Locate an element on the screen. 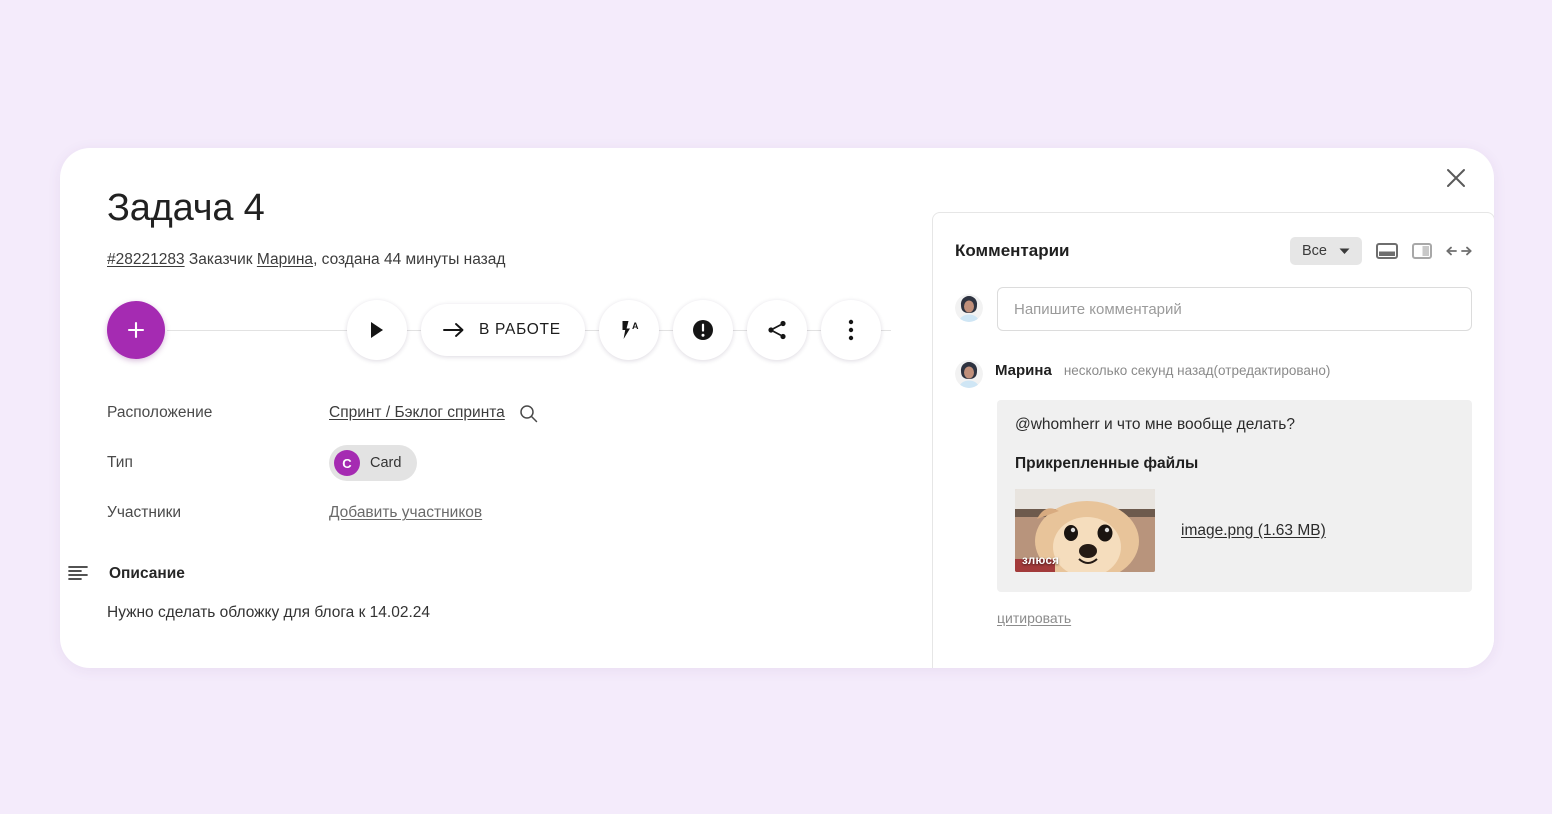 The width and height of the screenshot is (1552, 814). split-vertical-icon is located at coordinates (1422, 251).